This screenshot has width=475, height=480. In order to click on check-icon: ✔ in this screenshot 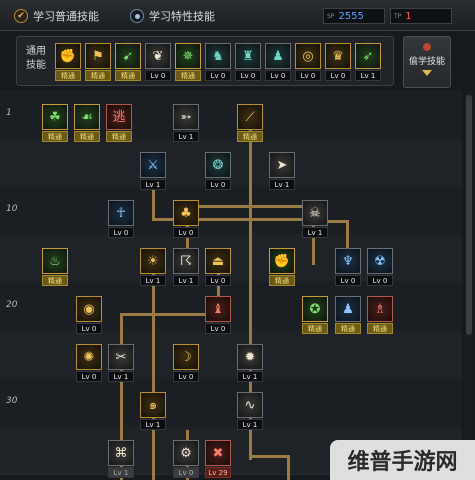, I will do `click(21, 16)`.